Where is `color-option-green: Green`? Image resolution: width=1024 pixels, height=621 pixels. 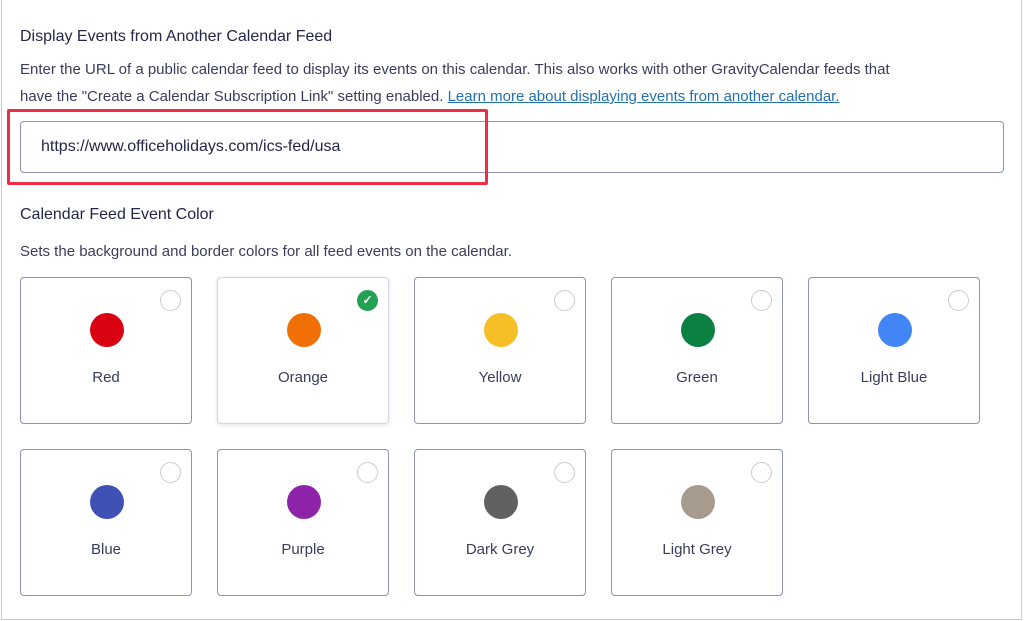
color-option-green: Green is located at coordinates (697, 350).